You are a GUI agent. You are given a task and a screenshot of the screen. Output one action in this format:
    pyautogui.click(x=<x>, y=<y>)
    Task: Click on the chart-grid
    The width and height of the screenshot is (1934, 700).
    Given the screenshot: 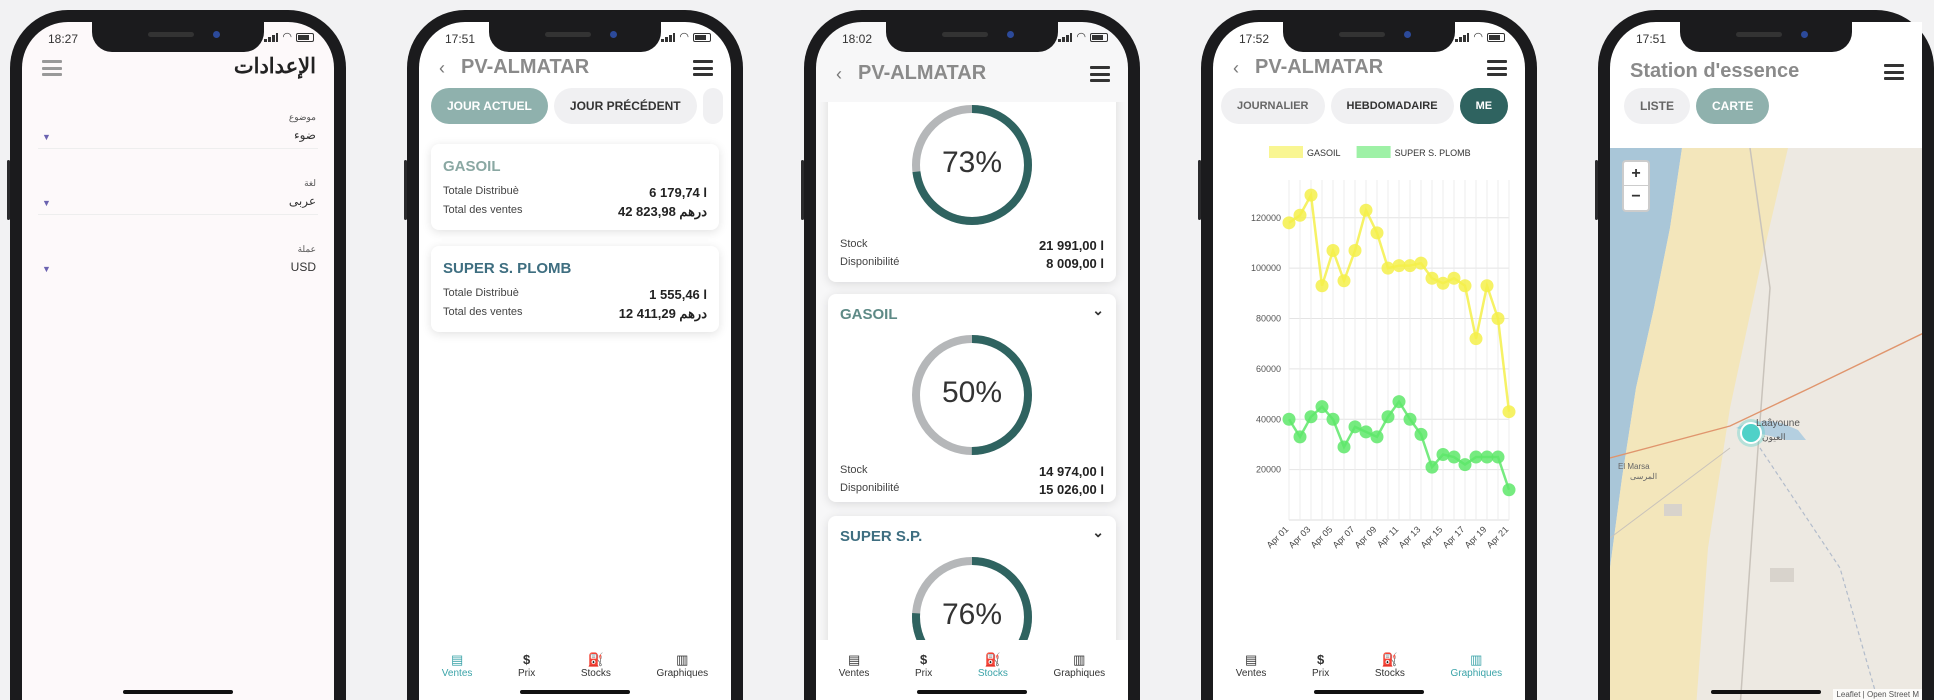 What is the action you would take?
    pyautogui.click(x=1399, y=350)
    